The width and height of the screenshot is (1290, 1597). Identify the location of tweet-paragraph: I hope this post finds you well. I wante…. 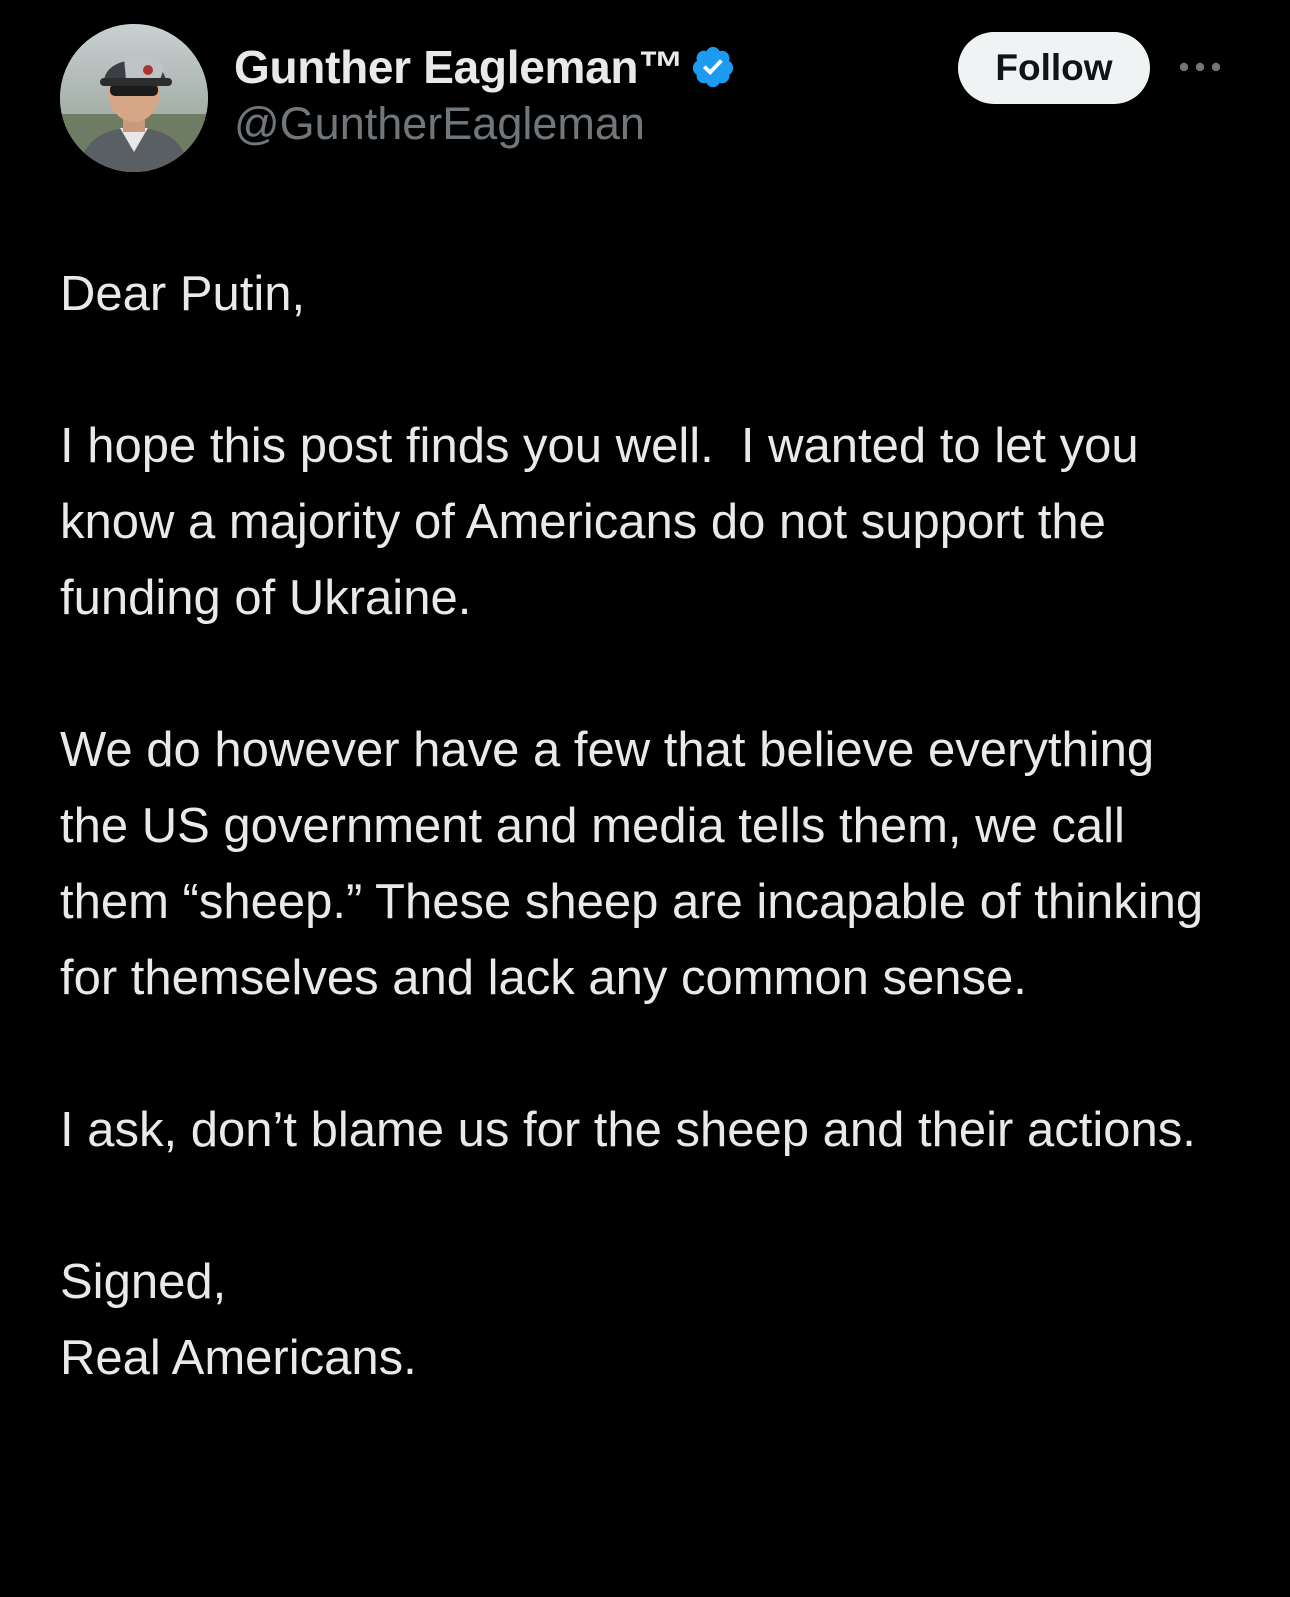
(606, 522).